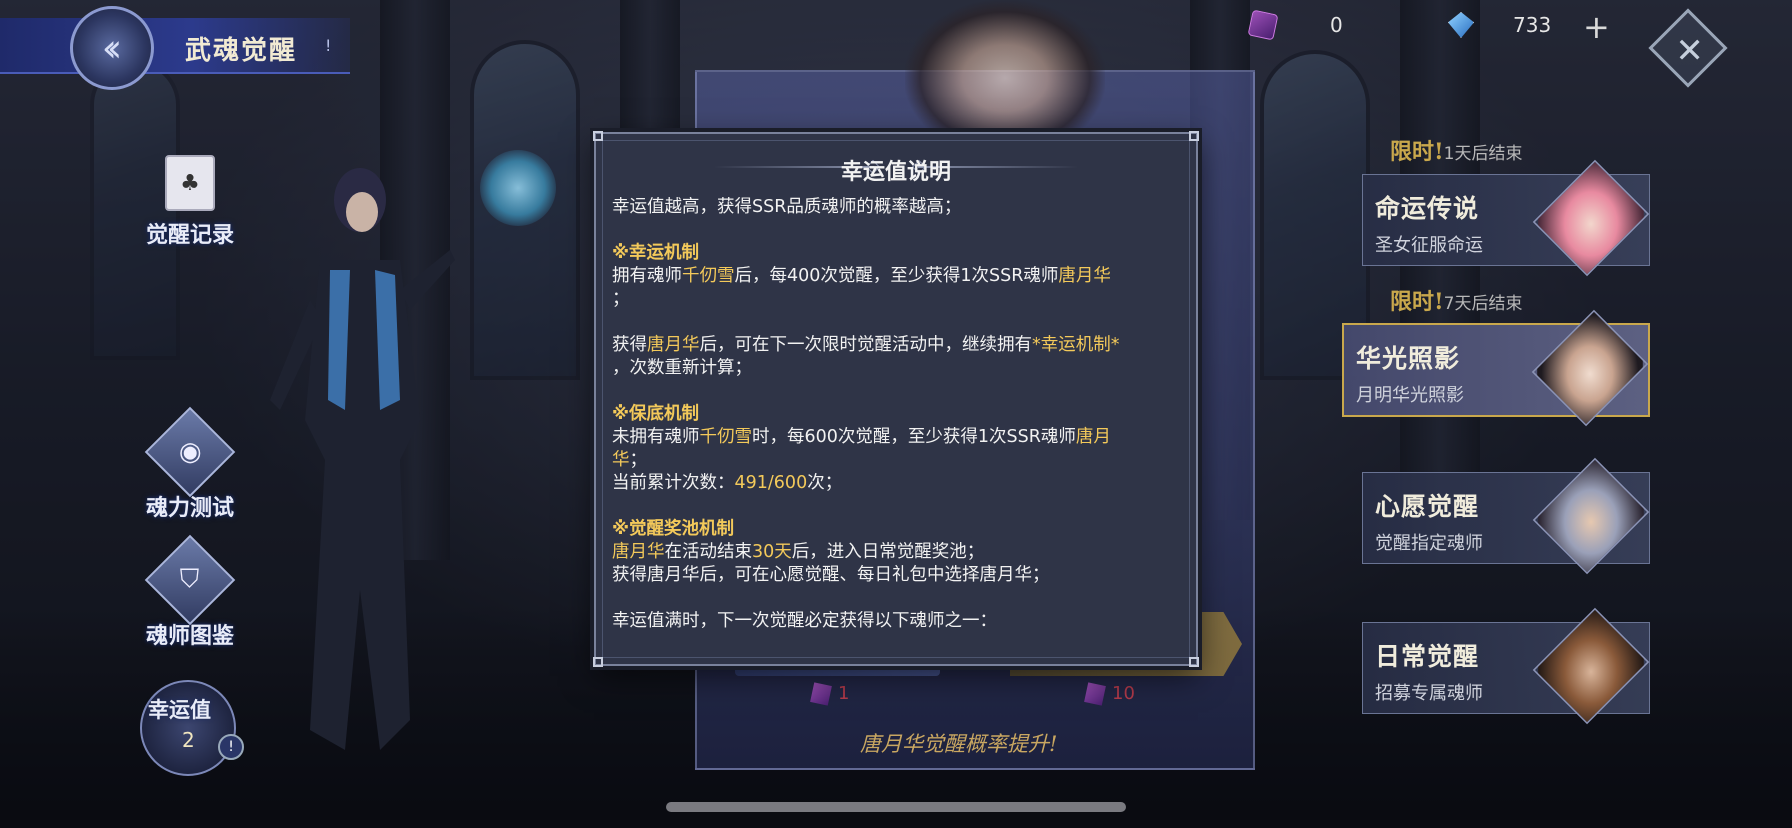 The image size is (1792, 828). I want to click on intro-line: 幸运值越高，获得SSR品质魂师的概率越高；, so click(787, 207).